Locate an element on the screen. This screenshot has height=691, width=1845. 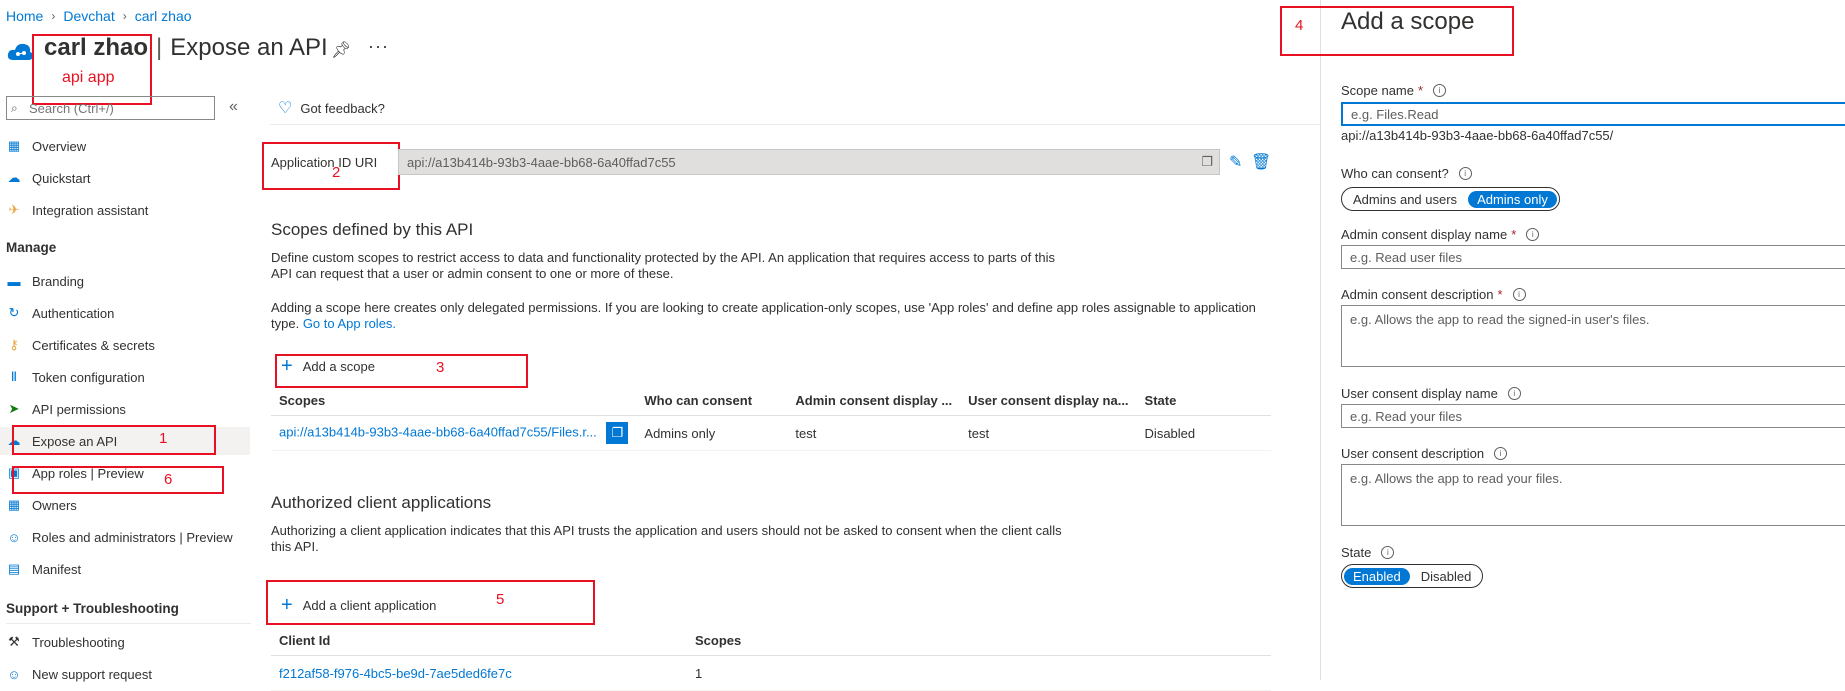
pin-icon: 📌︎ is located at coordinates (341, 50).